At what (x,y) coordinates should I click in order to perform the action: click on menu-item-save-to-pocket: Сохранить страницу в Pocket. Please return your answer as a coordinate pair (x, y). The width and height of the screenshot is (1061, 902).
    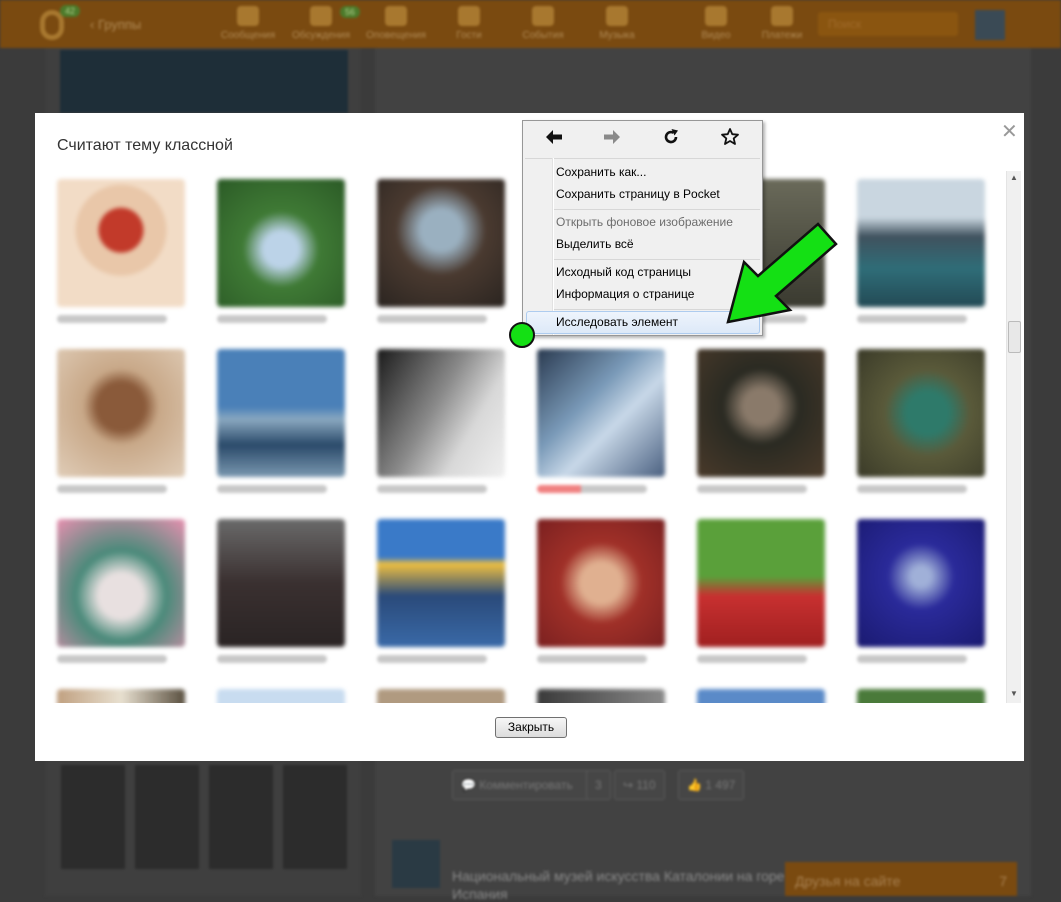
    Looking at the image, I should click on (638, 194).